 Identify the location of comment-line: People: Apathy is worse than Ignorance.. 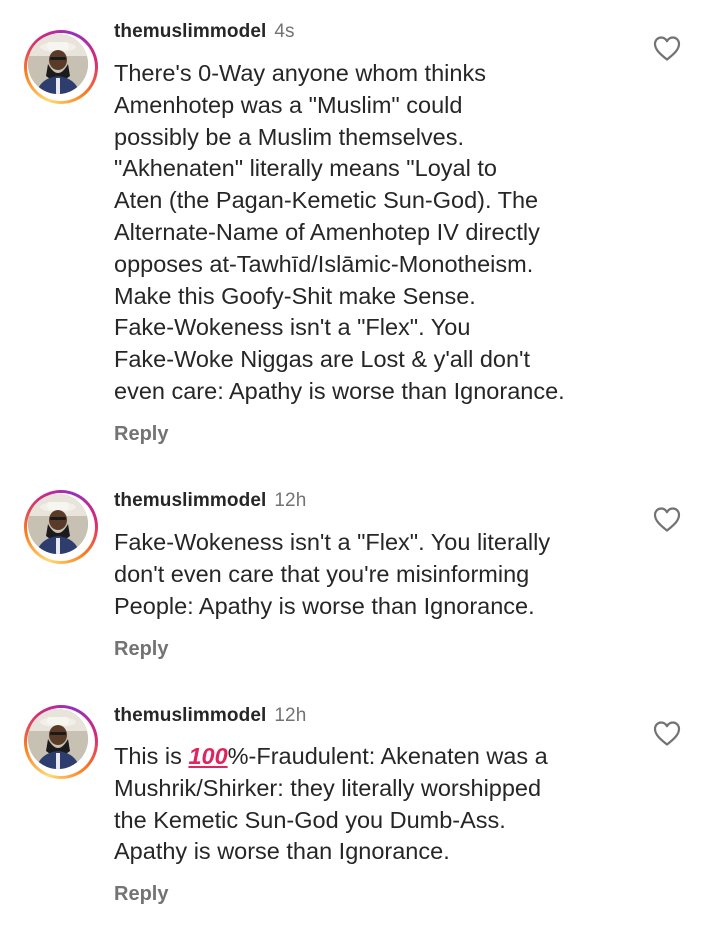
(324, 605).